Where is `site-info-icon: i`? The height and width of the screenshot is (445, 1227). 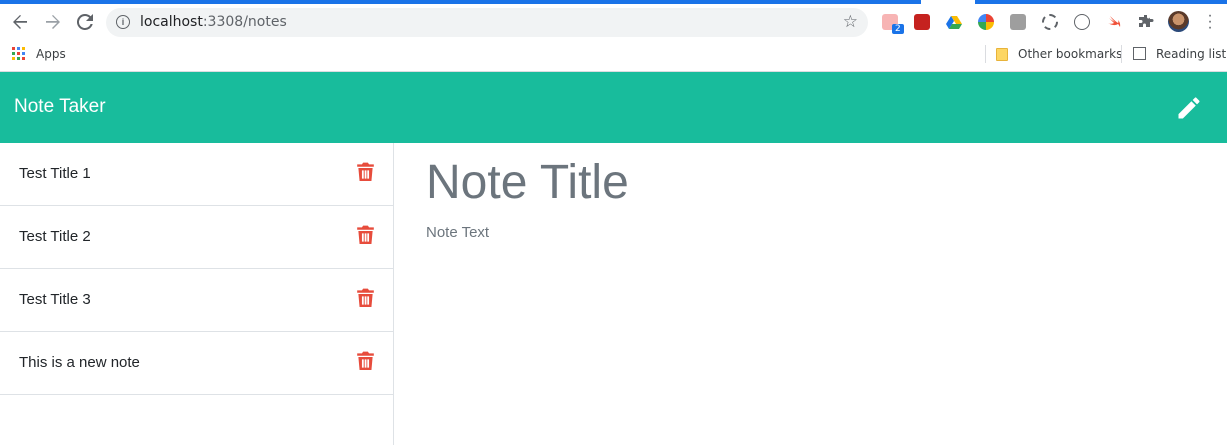 site-info-icon: i is located at coordinates (123, 22).